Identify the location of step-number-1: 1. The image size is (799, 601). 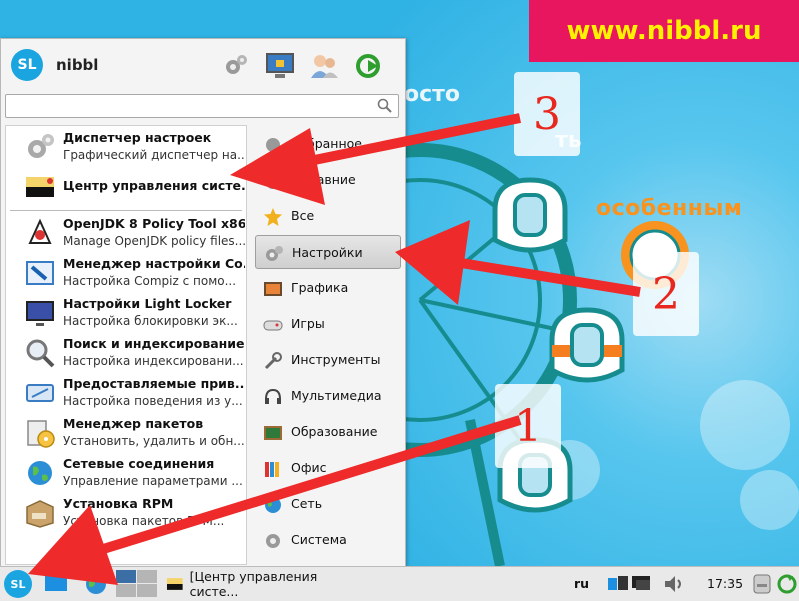
(528, 426).